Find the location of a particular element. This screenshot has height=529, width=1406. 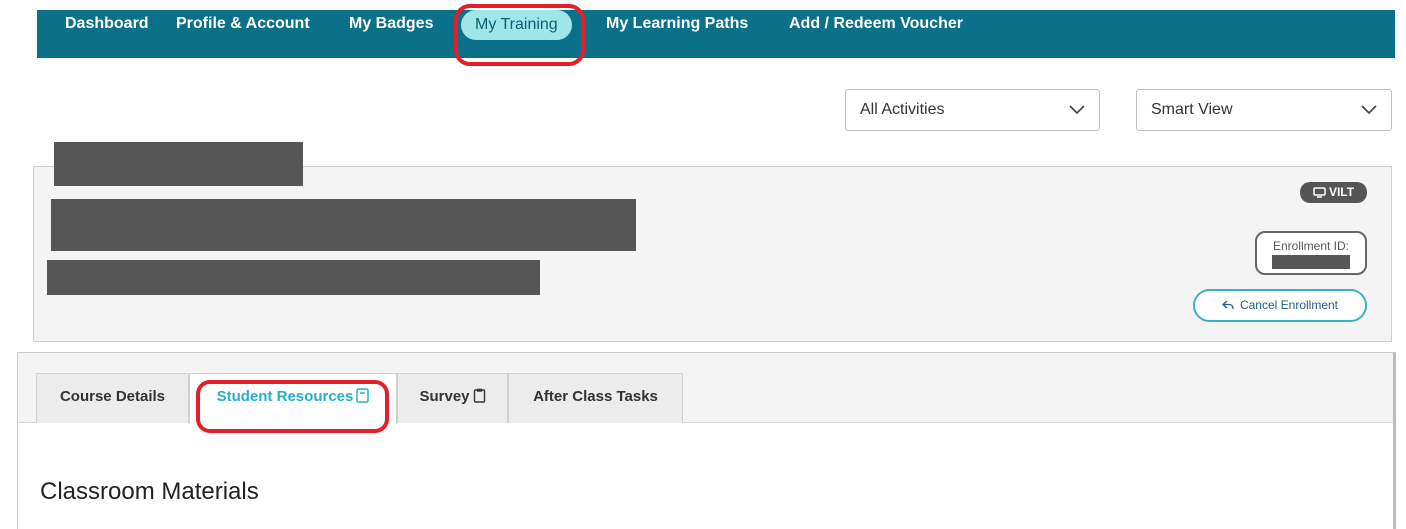

nav-dashboard: Dashboard is located at coordinates (107, 24).